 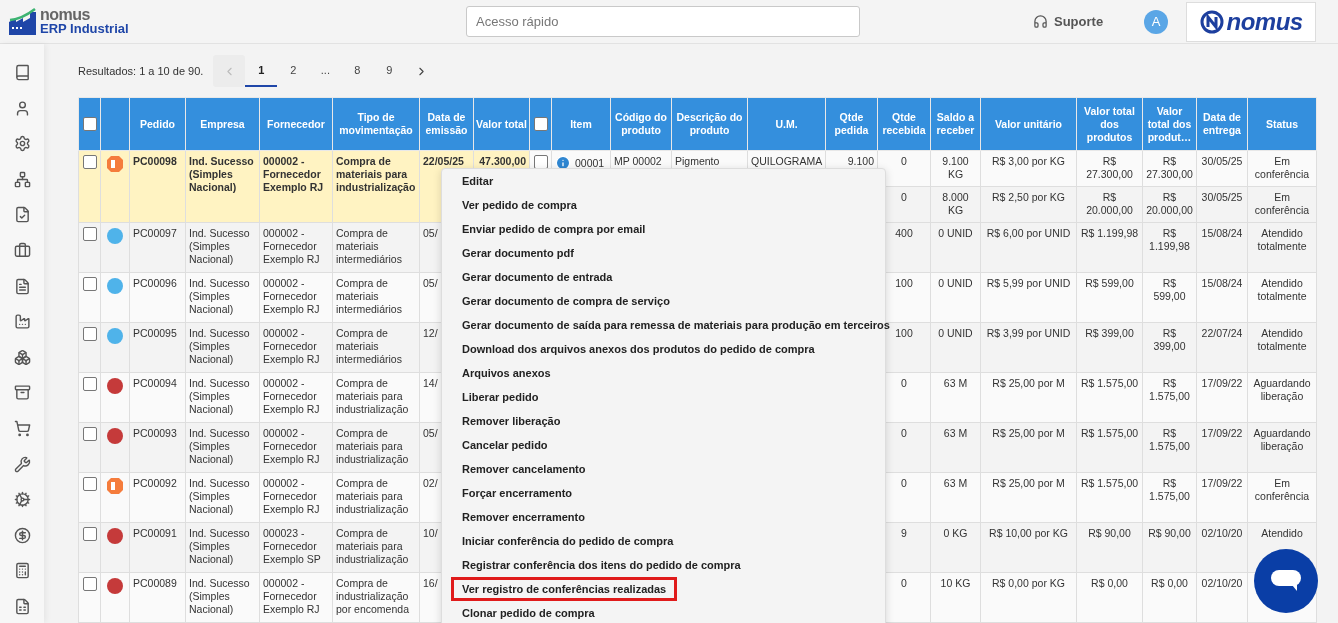 What do you see at coordinates (357, 71) in the screenshot?
I see `page-button: 8` at bounding box center [357, 71].